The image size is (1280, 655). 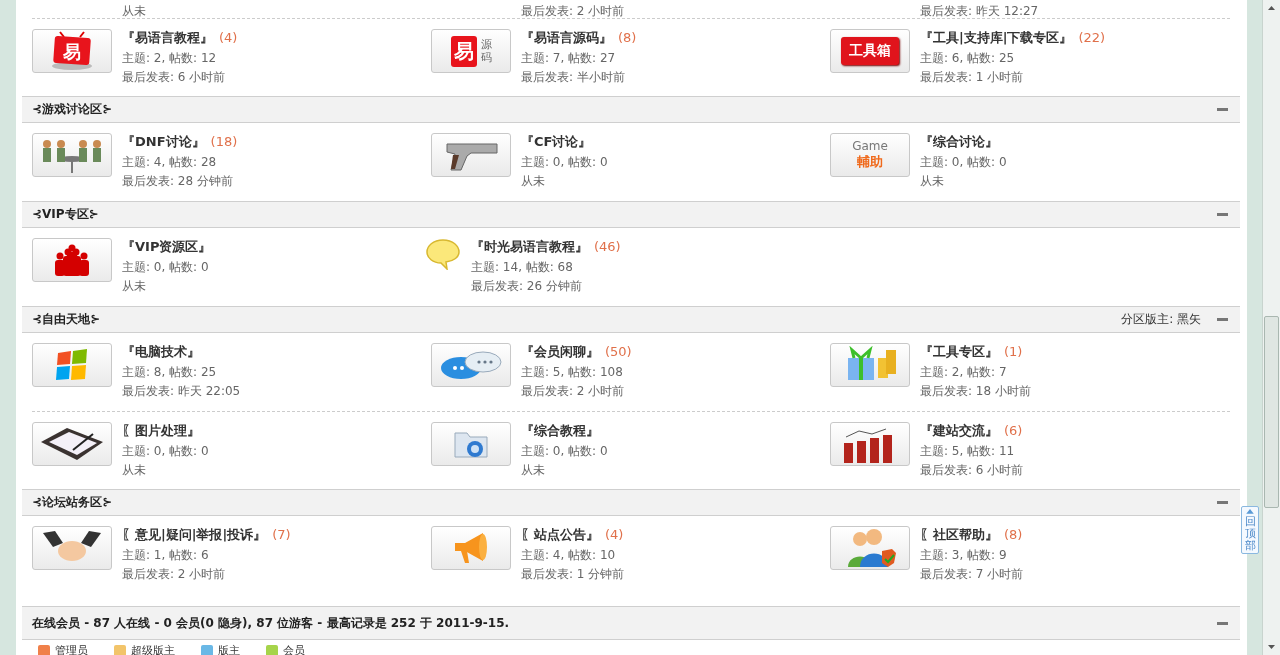 What do you see at coordinates (607, 246) in the screenshot?
I see `new-post-count: (46)` at bounding box center [607, 246].